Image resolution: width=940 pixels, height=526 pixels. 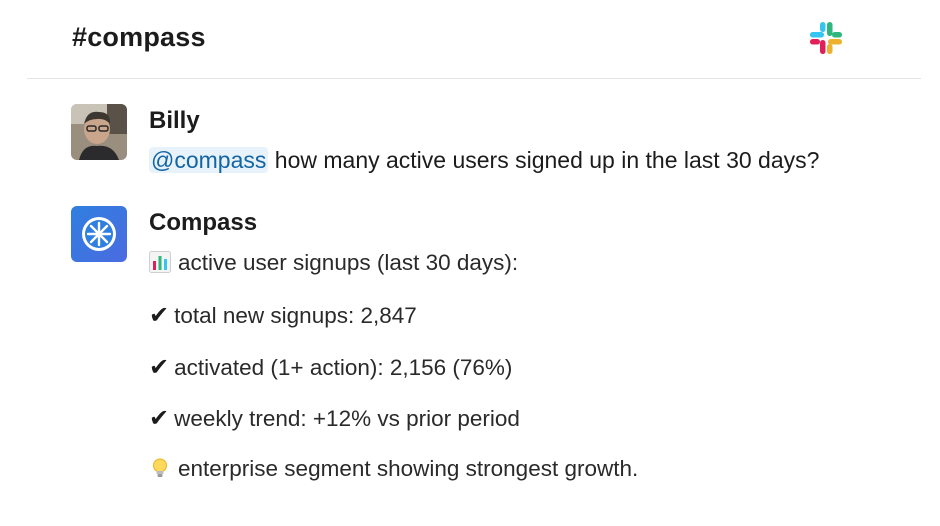 What do you see at coordinates (174, 121) in the screenshot?
I see `message-author: Billy` at bounding box center [174, 121].